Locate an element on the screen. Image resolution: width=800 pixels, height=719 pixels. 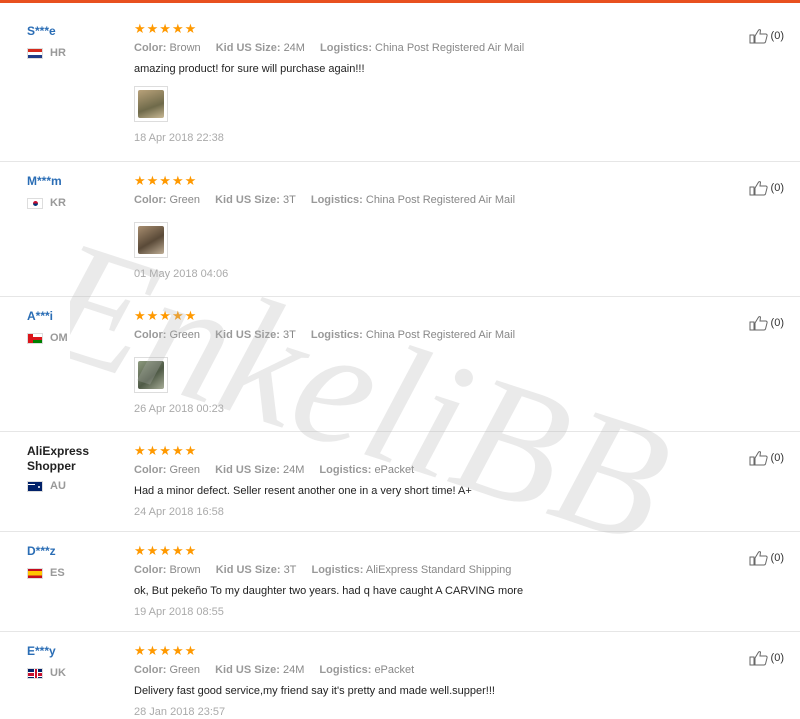
reviewer-country: OM is located at coordinates (74, 338).